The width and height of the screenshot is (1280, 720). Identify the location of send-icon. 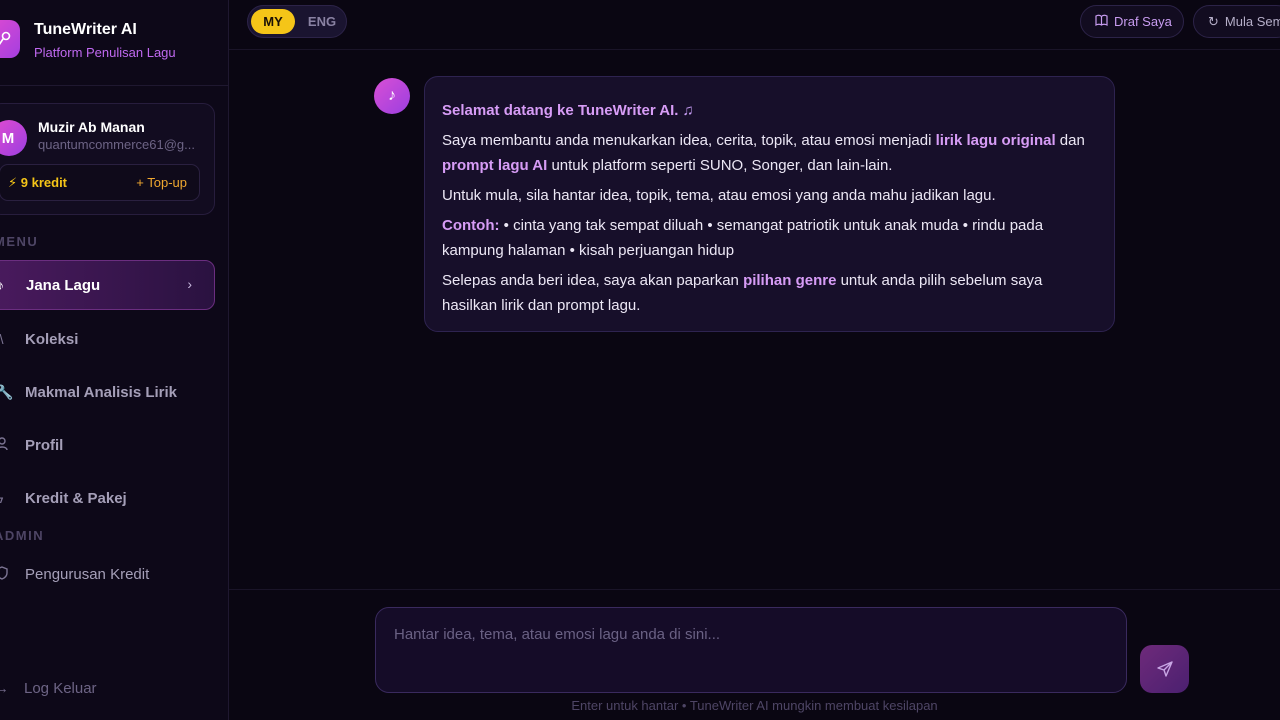
(1164, 669).